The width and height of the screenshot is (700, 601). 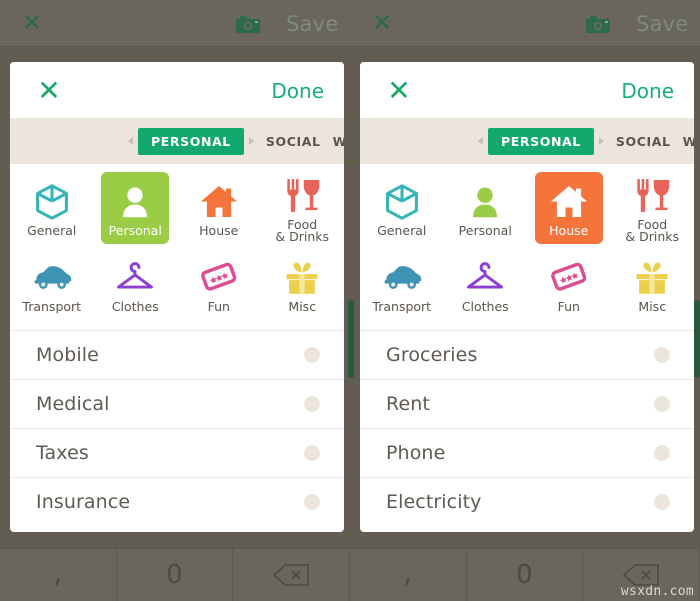 I want to click on category-tile: House, so click(x=568, y=208).